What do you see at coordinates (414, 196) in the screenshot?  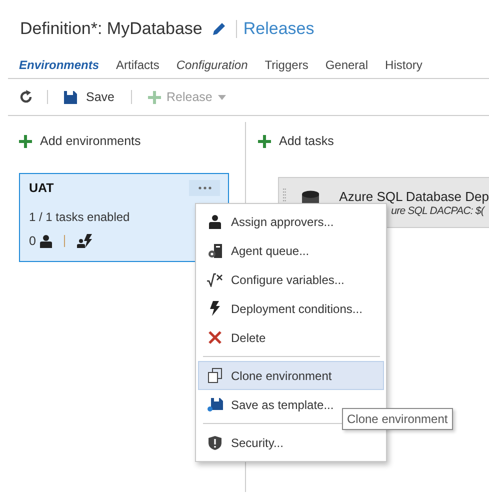 I see `task-title: Azure SQL Database Dep` at bounding box center [414, 196].